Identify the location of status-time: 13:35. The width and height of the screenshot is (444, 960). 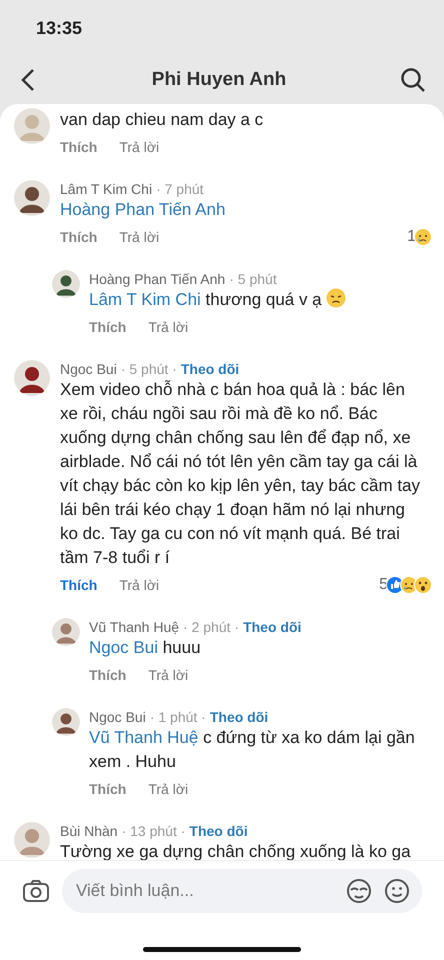
(59, 28).